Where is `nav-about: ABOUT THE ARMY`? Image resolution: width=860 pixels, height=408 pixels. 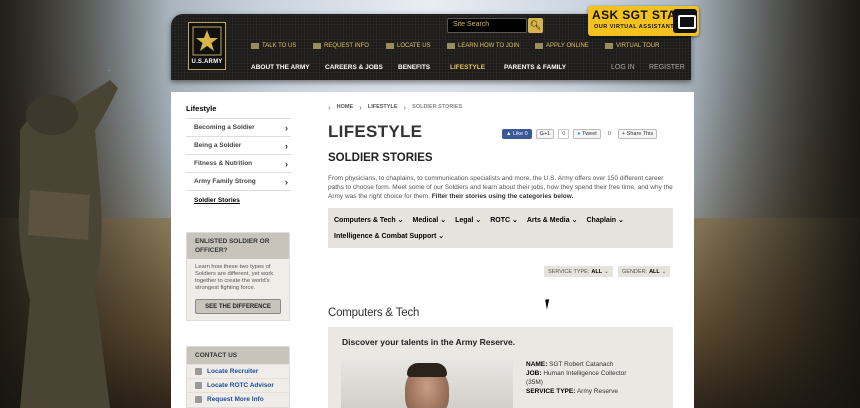 nav-about: ABOUT THE ARMY is located at coordinates (280, 67).